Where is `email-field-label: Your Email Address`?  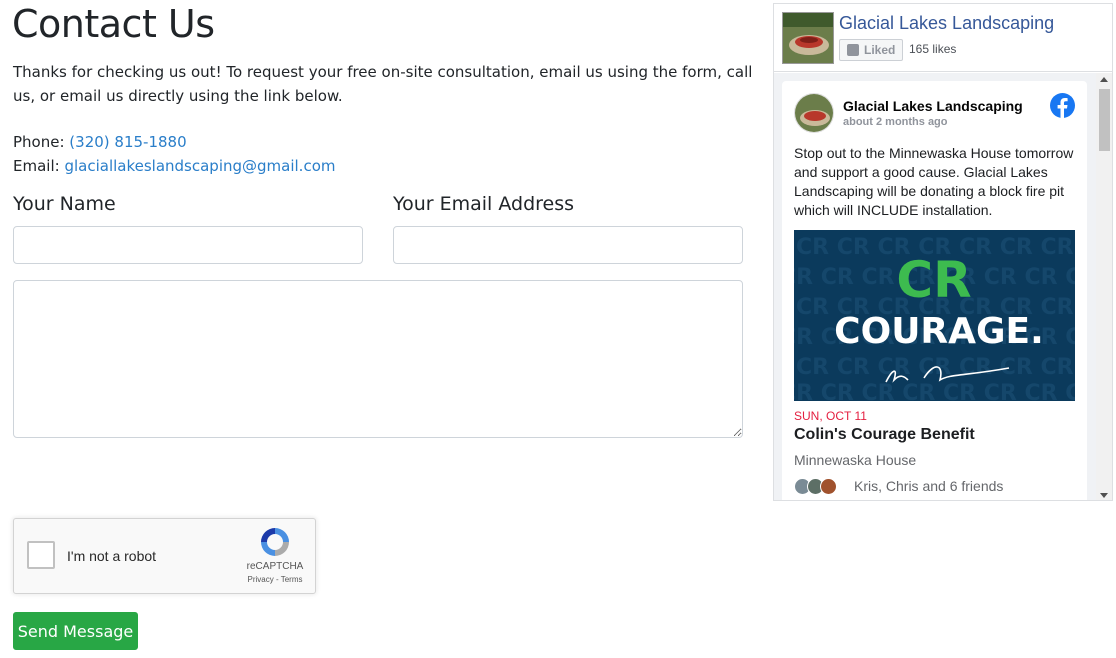
email-field-label: Your Email Address is located at coordinates (484, 204).